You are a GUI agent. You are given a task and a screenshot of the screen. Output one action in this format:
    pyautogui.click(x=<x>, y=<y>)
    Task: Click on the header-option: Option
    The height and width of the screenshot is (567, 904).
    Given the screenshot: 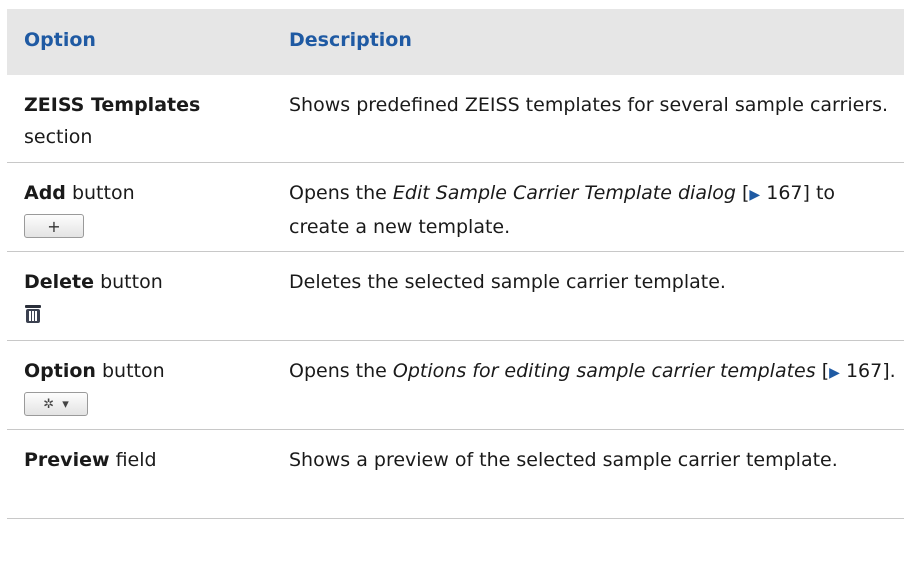 What is the action you would take?
    pyautogui.click(x=60, y=40)
    